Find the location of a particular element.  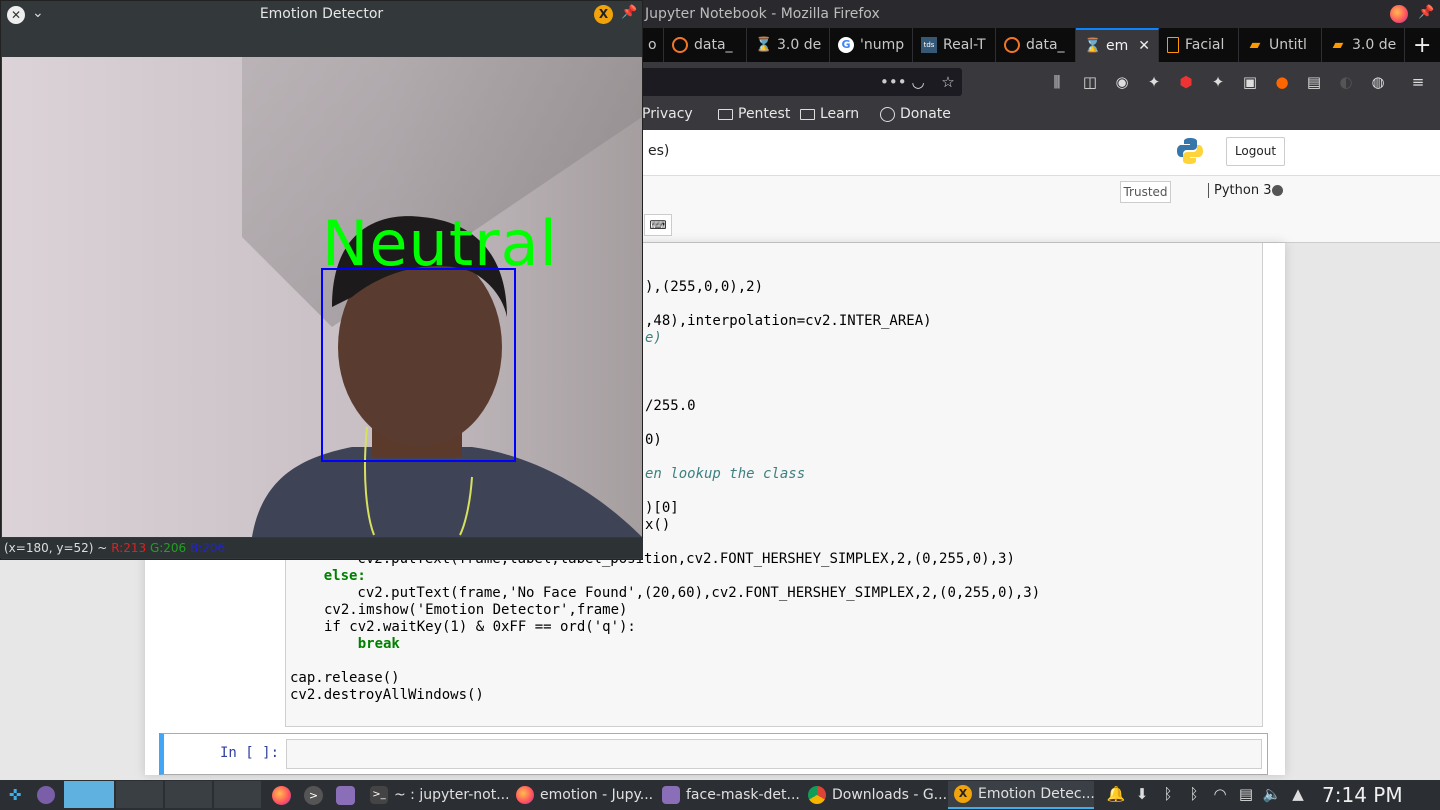

wifi-icon: ◠ is located at coordinates (1220, 794).